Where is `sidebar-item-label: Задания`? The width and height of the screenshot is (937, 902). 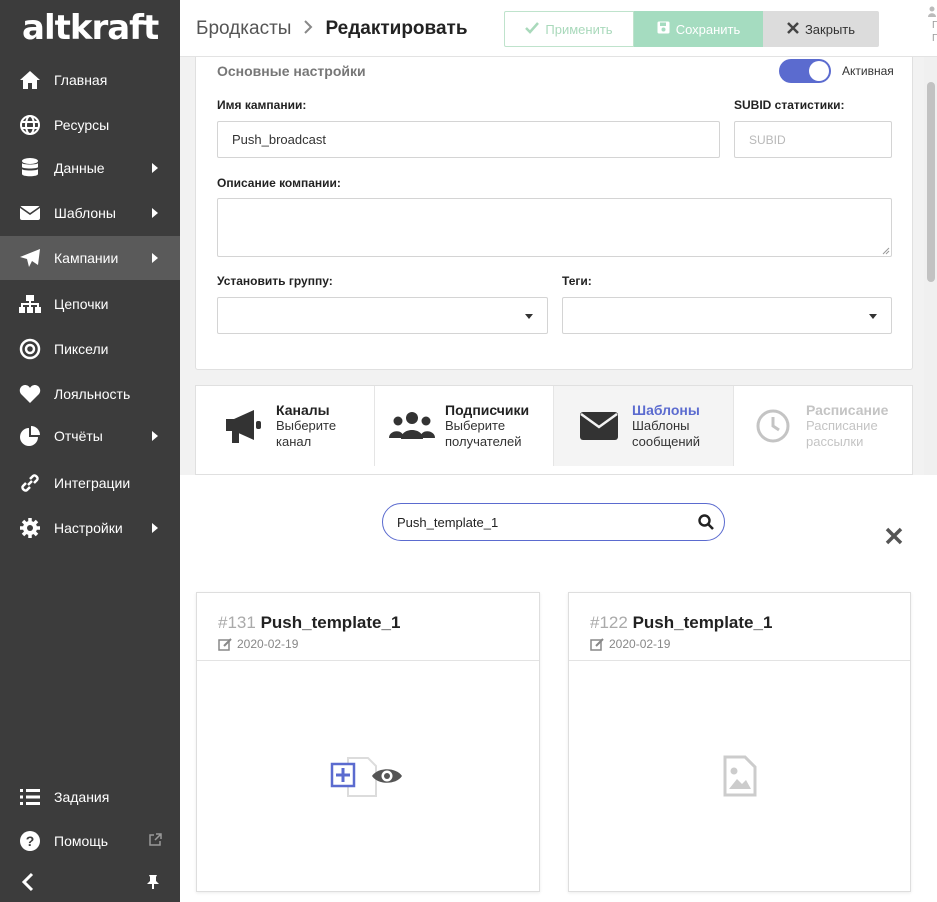 sidebar-item-label: Задания is located at coordinates (82, 797).